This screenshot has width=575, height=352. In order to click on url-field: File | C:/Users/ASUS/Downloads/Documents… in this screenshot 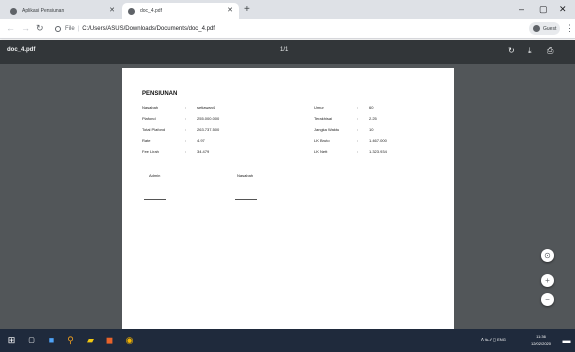, I will do `click(290, 29)`.